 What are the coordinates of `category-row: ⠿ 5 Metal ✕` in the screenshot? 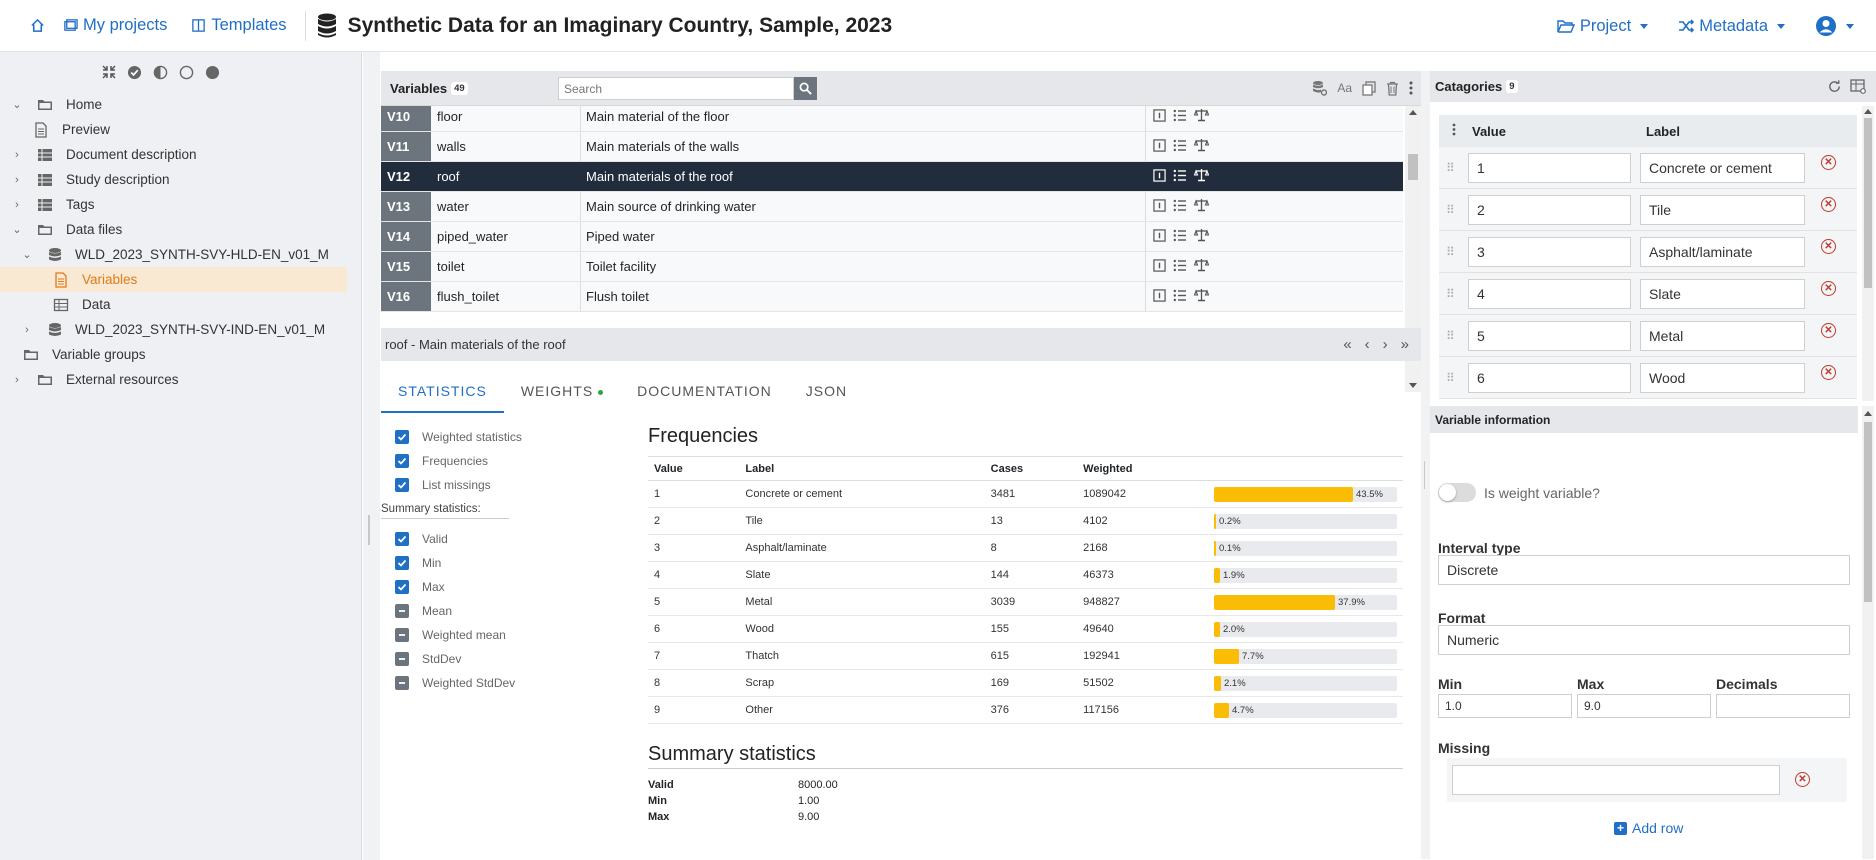 It's located at (1648, 336).